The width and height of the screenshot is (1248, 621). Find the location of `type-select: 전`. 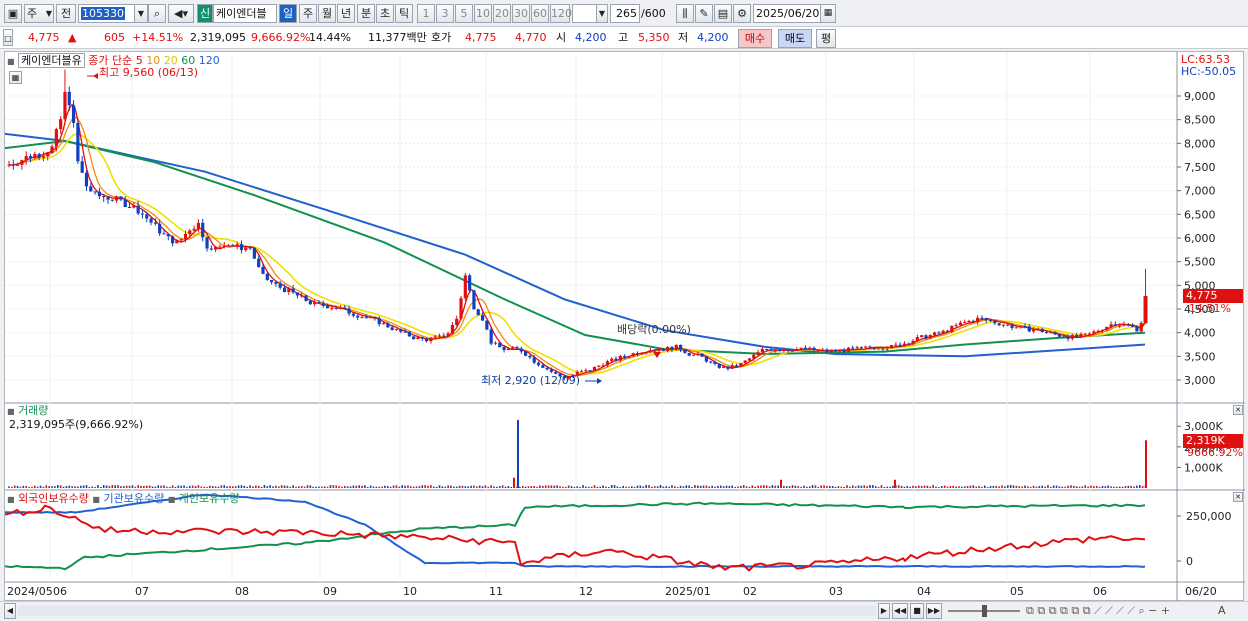

type-select: 전 is located at coordinates (66, 13).